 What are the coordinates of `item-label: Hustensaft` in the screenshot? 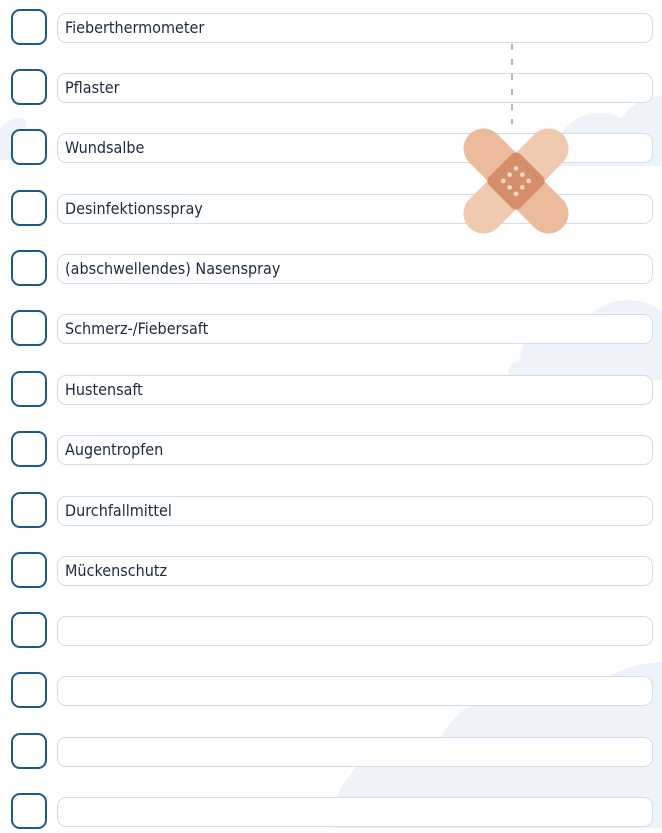 It's located at (104, 389).